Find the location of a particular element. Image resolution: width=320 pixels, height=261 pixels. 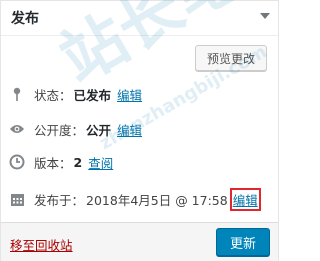

revisions-count: 2 is located at coordinates (78, 162).